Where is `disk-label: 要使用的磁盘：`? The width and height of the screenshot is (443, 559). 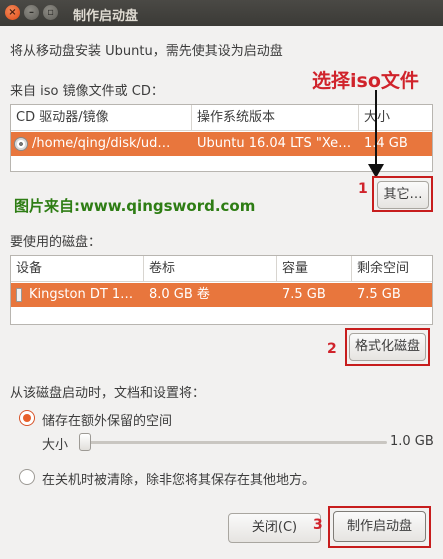
disk-label: 要使用的磁盘： is located at coordinates (56, 242).